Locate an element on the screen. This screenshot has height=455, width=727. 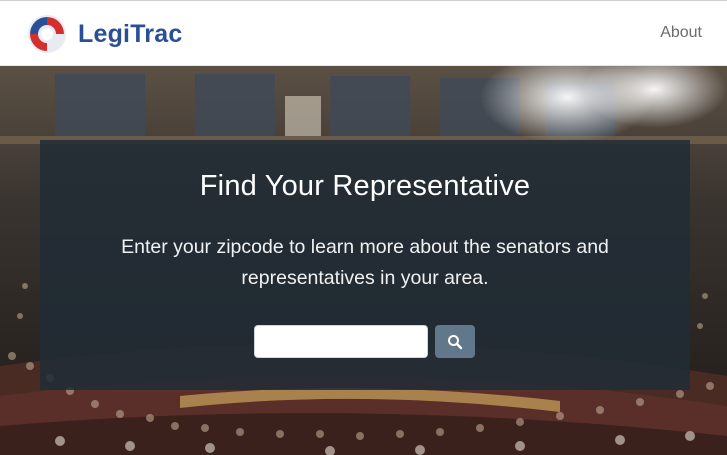
nav-about-link: About is located at coordinates (681, 33).